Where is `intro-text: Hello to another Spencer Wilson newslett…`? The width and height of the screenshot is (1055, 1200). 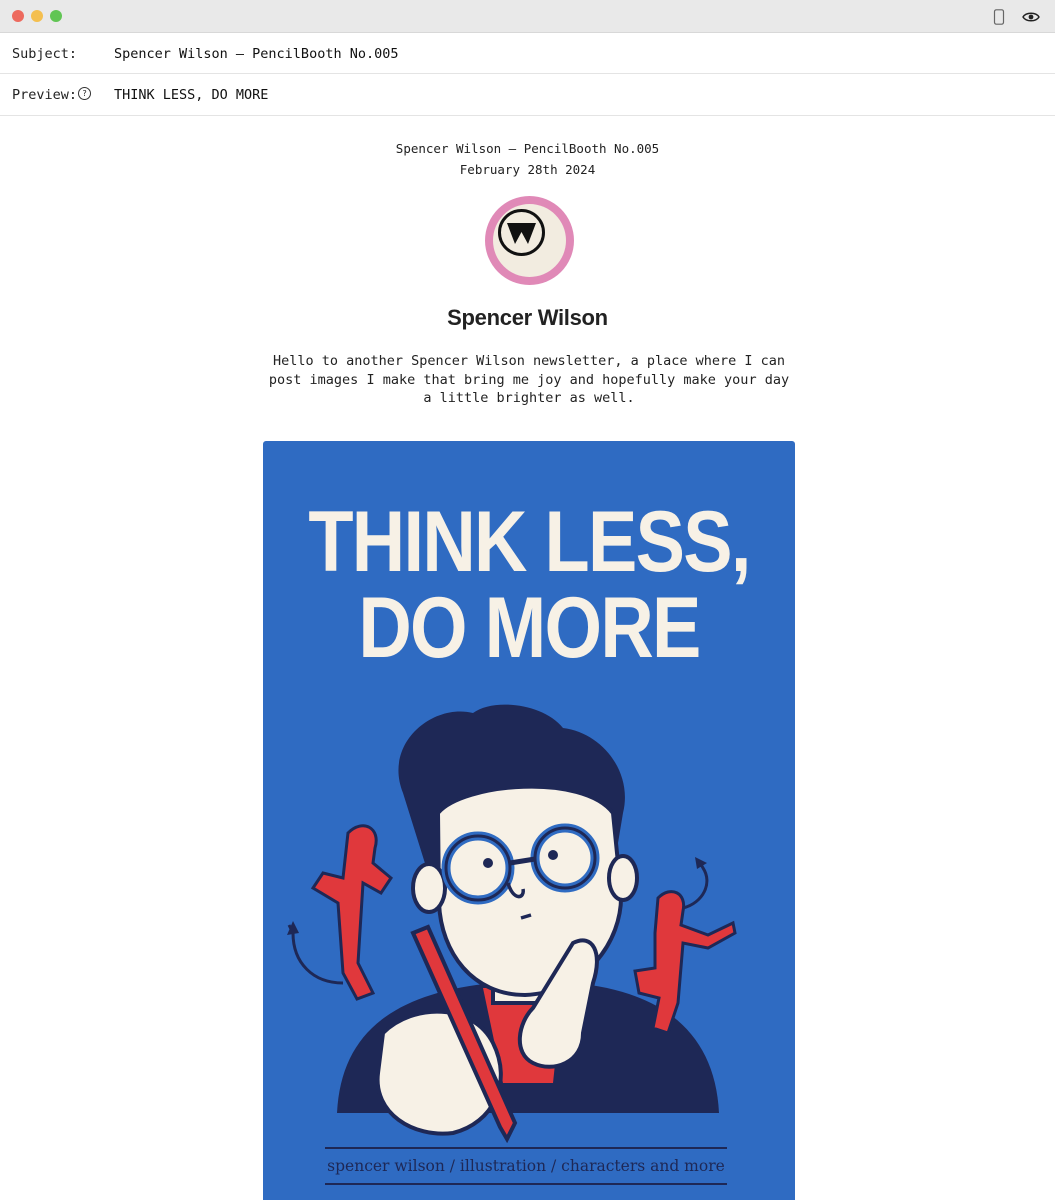 intro-text: Hello to another Spencer Wilson newslett… is located at coordinates (529, 379).